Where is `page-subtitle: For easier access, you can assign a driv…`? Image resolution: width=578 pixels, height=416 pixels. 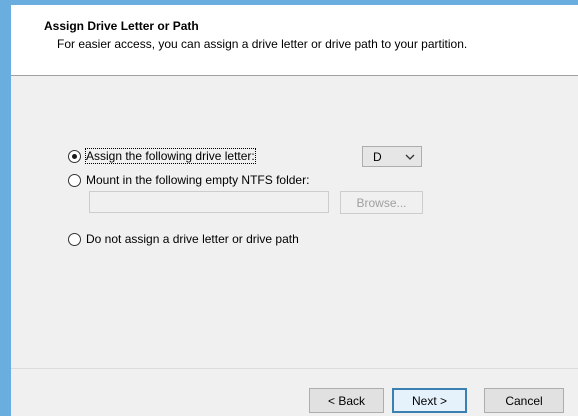 page-subtitle: For easier access, you can assign a driv… is located at coordinates (262, 44).